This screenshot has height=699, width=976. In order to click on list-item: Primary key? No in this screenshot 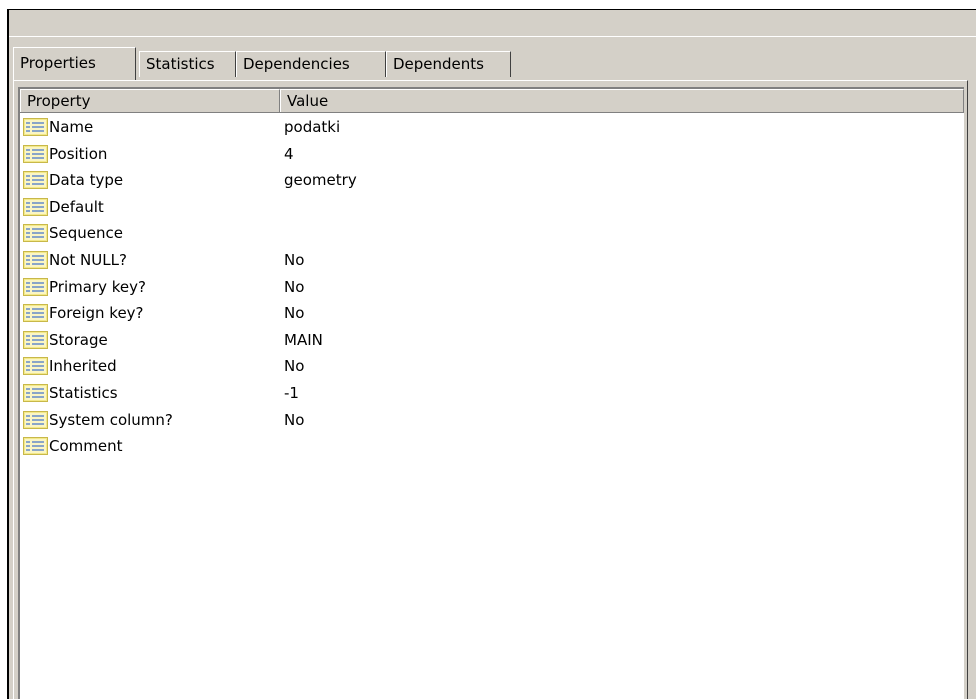, I will do `click(492, 287)`.